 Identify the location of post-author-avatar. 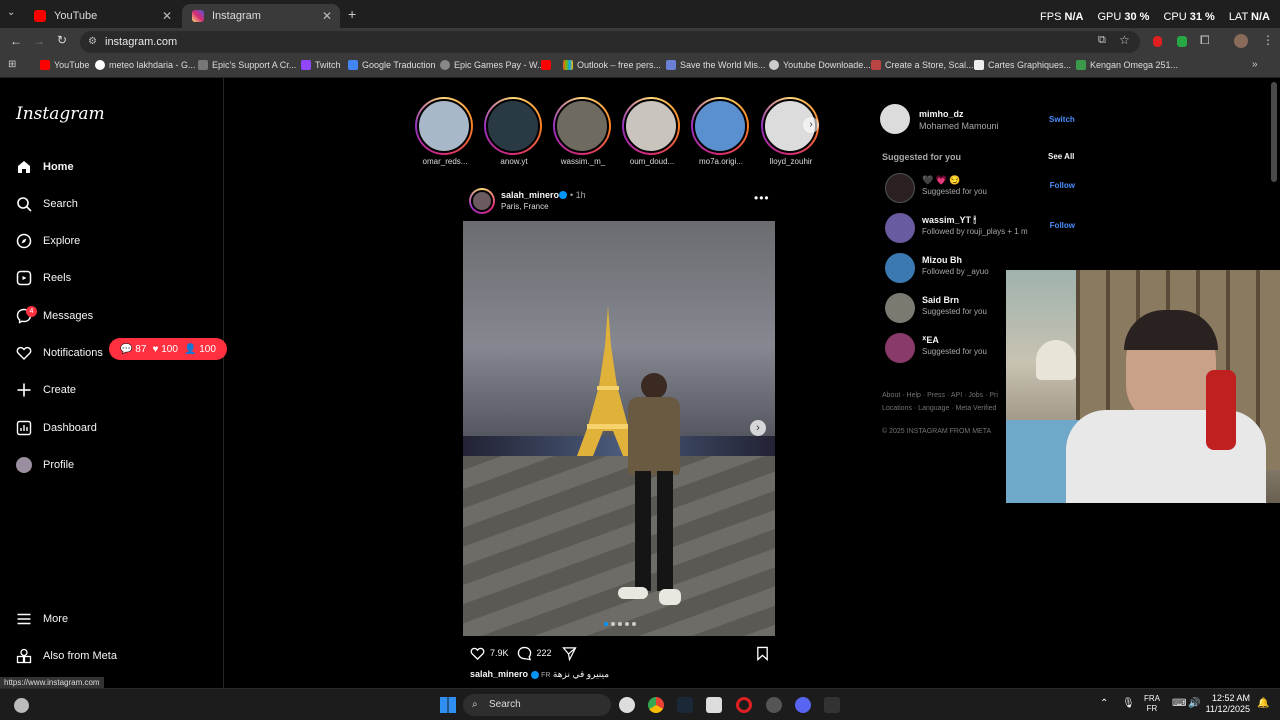
(482, 201).